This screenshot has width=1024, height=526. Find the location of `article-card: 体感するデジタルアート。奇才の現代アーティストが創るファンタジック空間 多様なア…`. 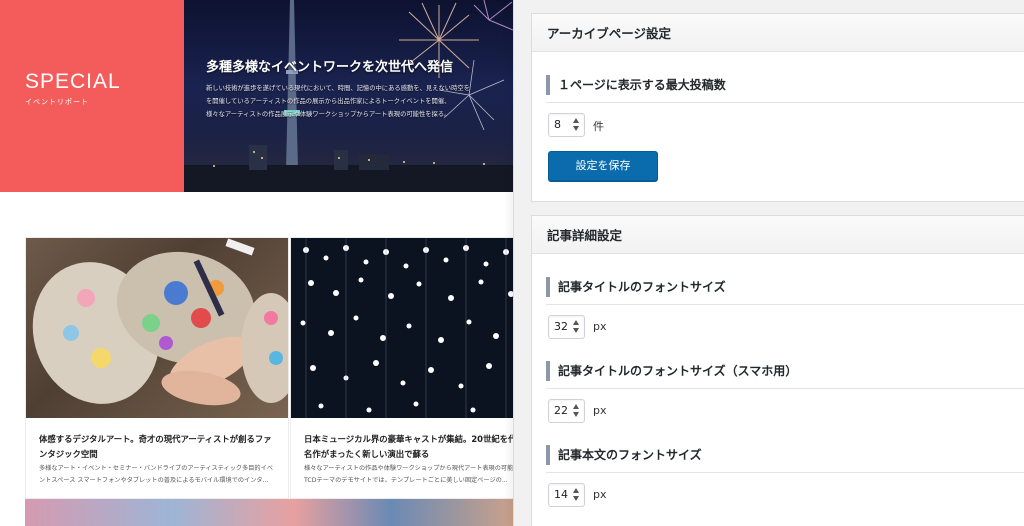

article-card: 体感するデジタルアート。奇才の現代アーティストが創るファンタジック空間 多様なア… is located at coordinates (157, 368).